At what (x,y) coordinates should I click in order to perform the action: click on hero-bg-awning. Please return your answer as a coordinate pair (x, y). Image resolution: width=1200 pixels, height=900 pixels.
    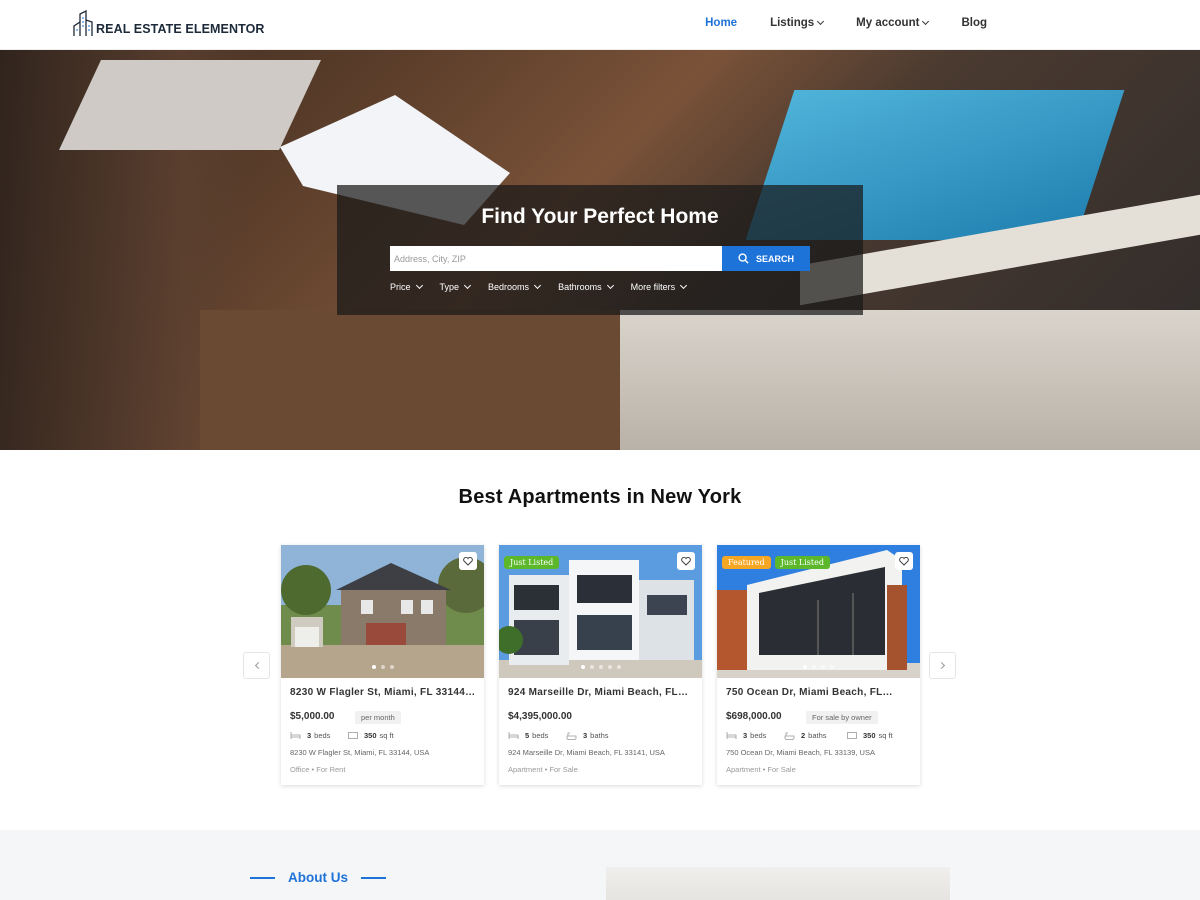
    Looking at the image, I should click on (190, 105).